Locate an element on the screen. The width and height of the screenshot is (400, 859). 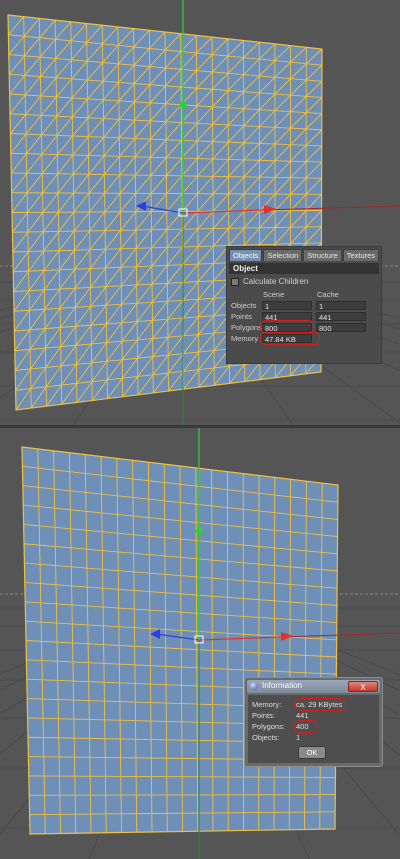
info-value: 1 is located at coordinates (298, 737).